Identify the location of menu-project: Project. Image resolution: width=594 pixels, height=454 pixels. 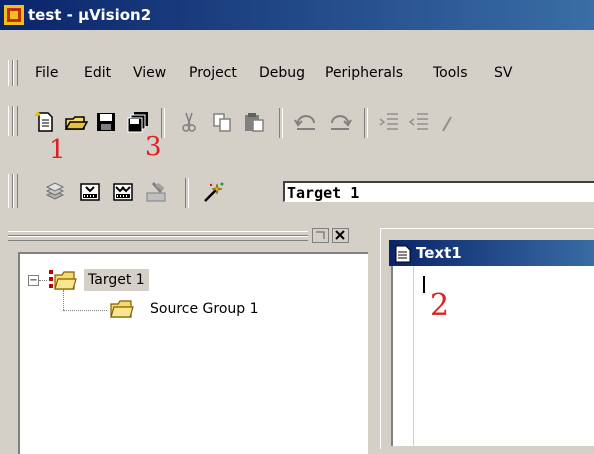
(213, 73).